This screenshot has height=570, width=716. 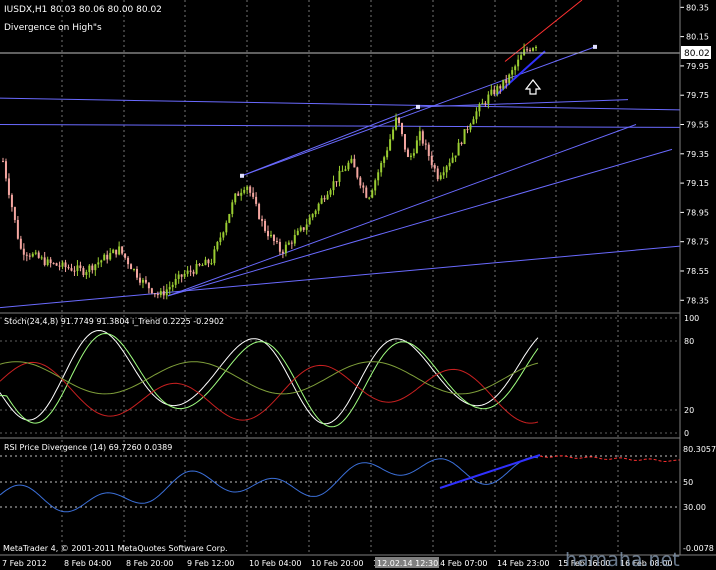 I want to click on time-tick-label: 10 Feb 20:00, so click(x=337, y=563).